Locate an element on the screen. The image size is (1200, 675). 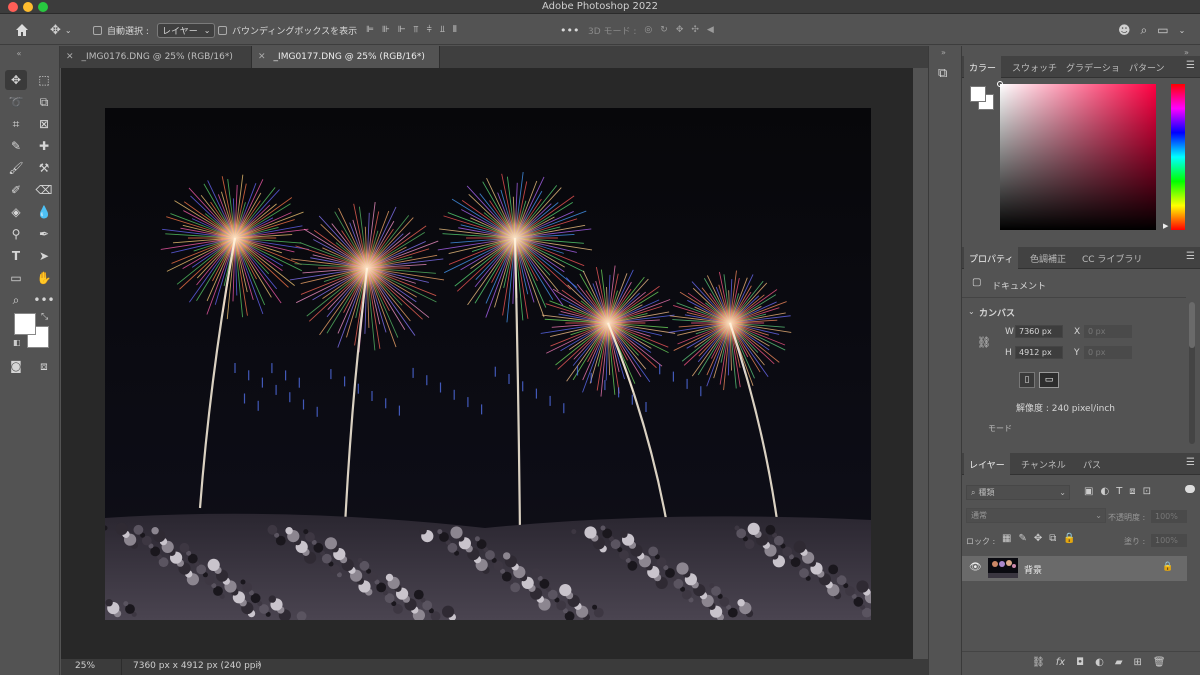
shape-filter-icon: ⧈ is located at coordinates (1132, 491).